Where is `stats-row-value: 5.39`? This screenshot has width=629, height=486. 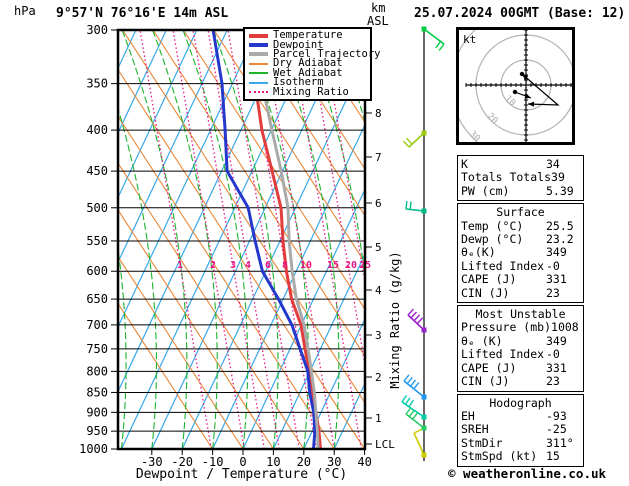 stats-row-value: 5.39 is located at coordinates (560, 190).